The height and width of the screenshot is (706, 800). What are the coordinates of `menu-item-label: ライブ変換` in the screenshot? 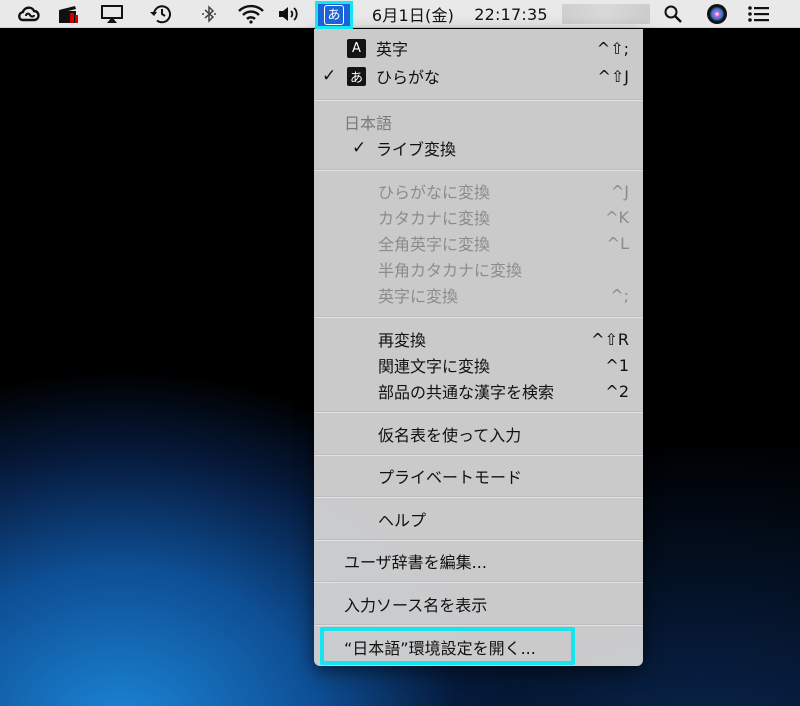 It's located at (416, 149).